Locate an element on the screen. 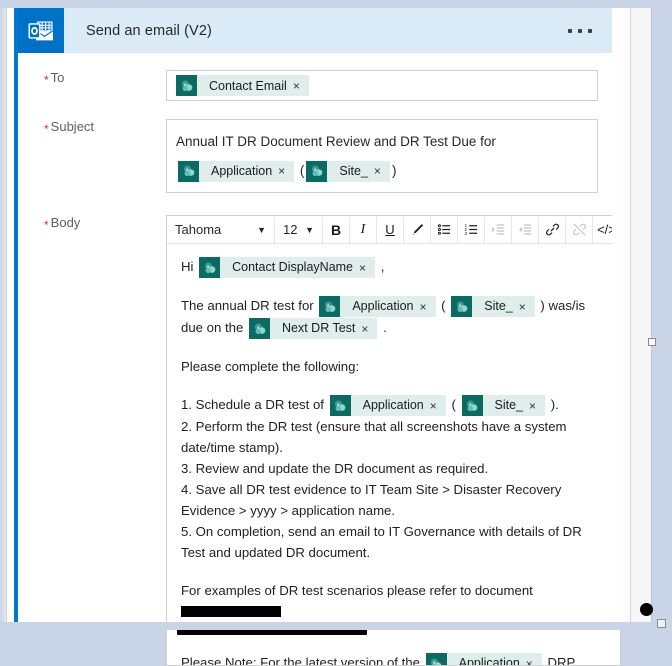 This screenshot has height=666, width=672. page-title: Send an email (V2) is located at coordinates (149, 30).